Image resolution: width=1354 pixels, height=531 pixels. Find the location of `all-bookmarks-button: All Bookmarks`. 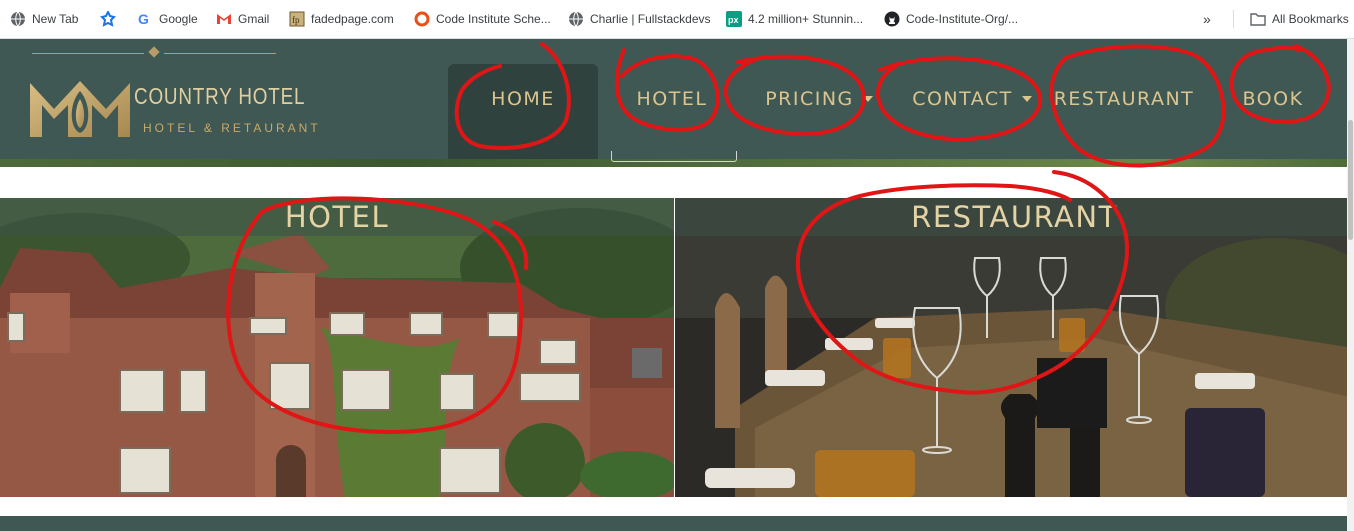

all-bookmarks-button: All Bookmarks is located at coordinates (1299, 19).